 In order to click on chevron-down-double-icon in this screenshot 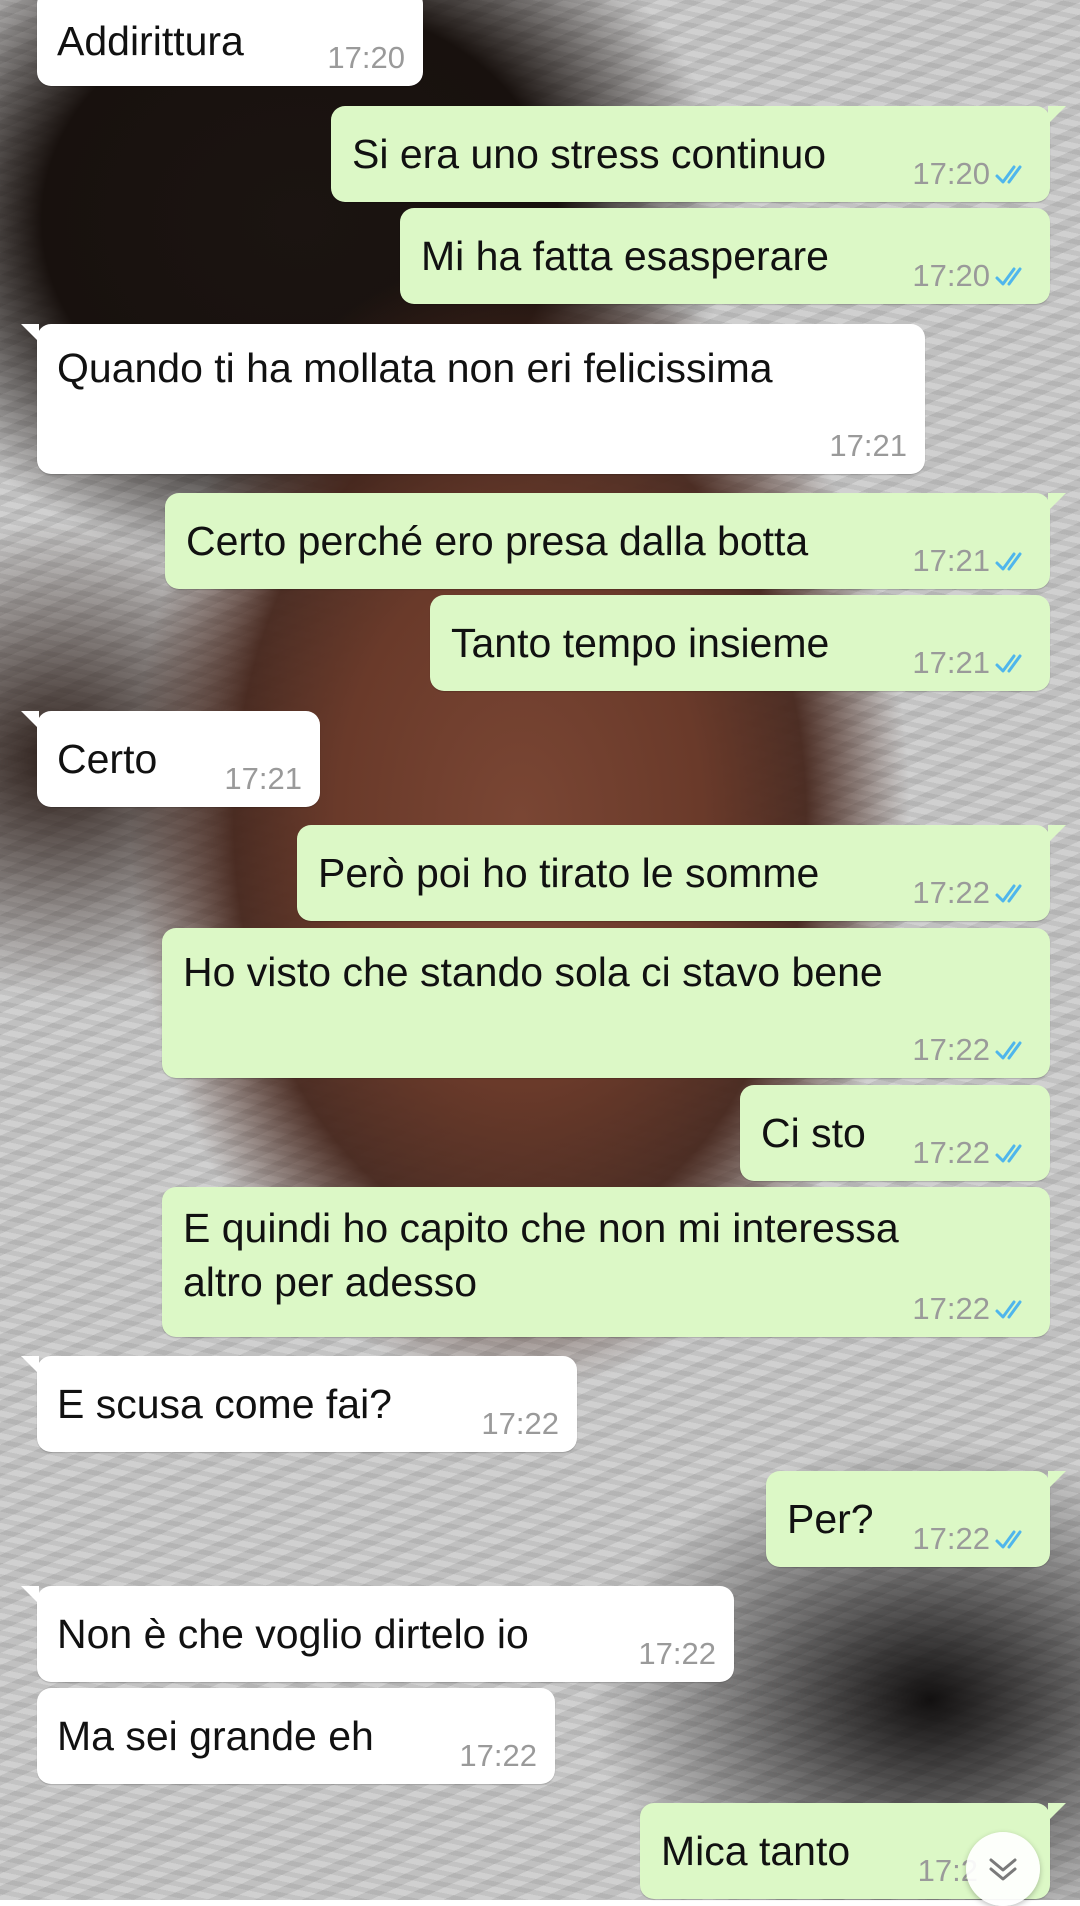, I will do `click(1003, 1869)`.